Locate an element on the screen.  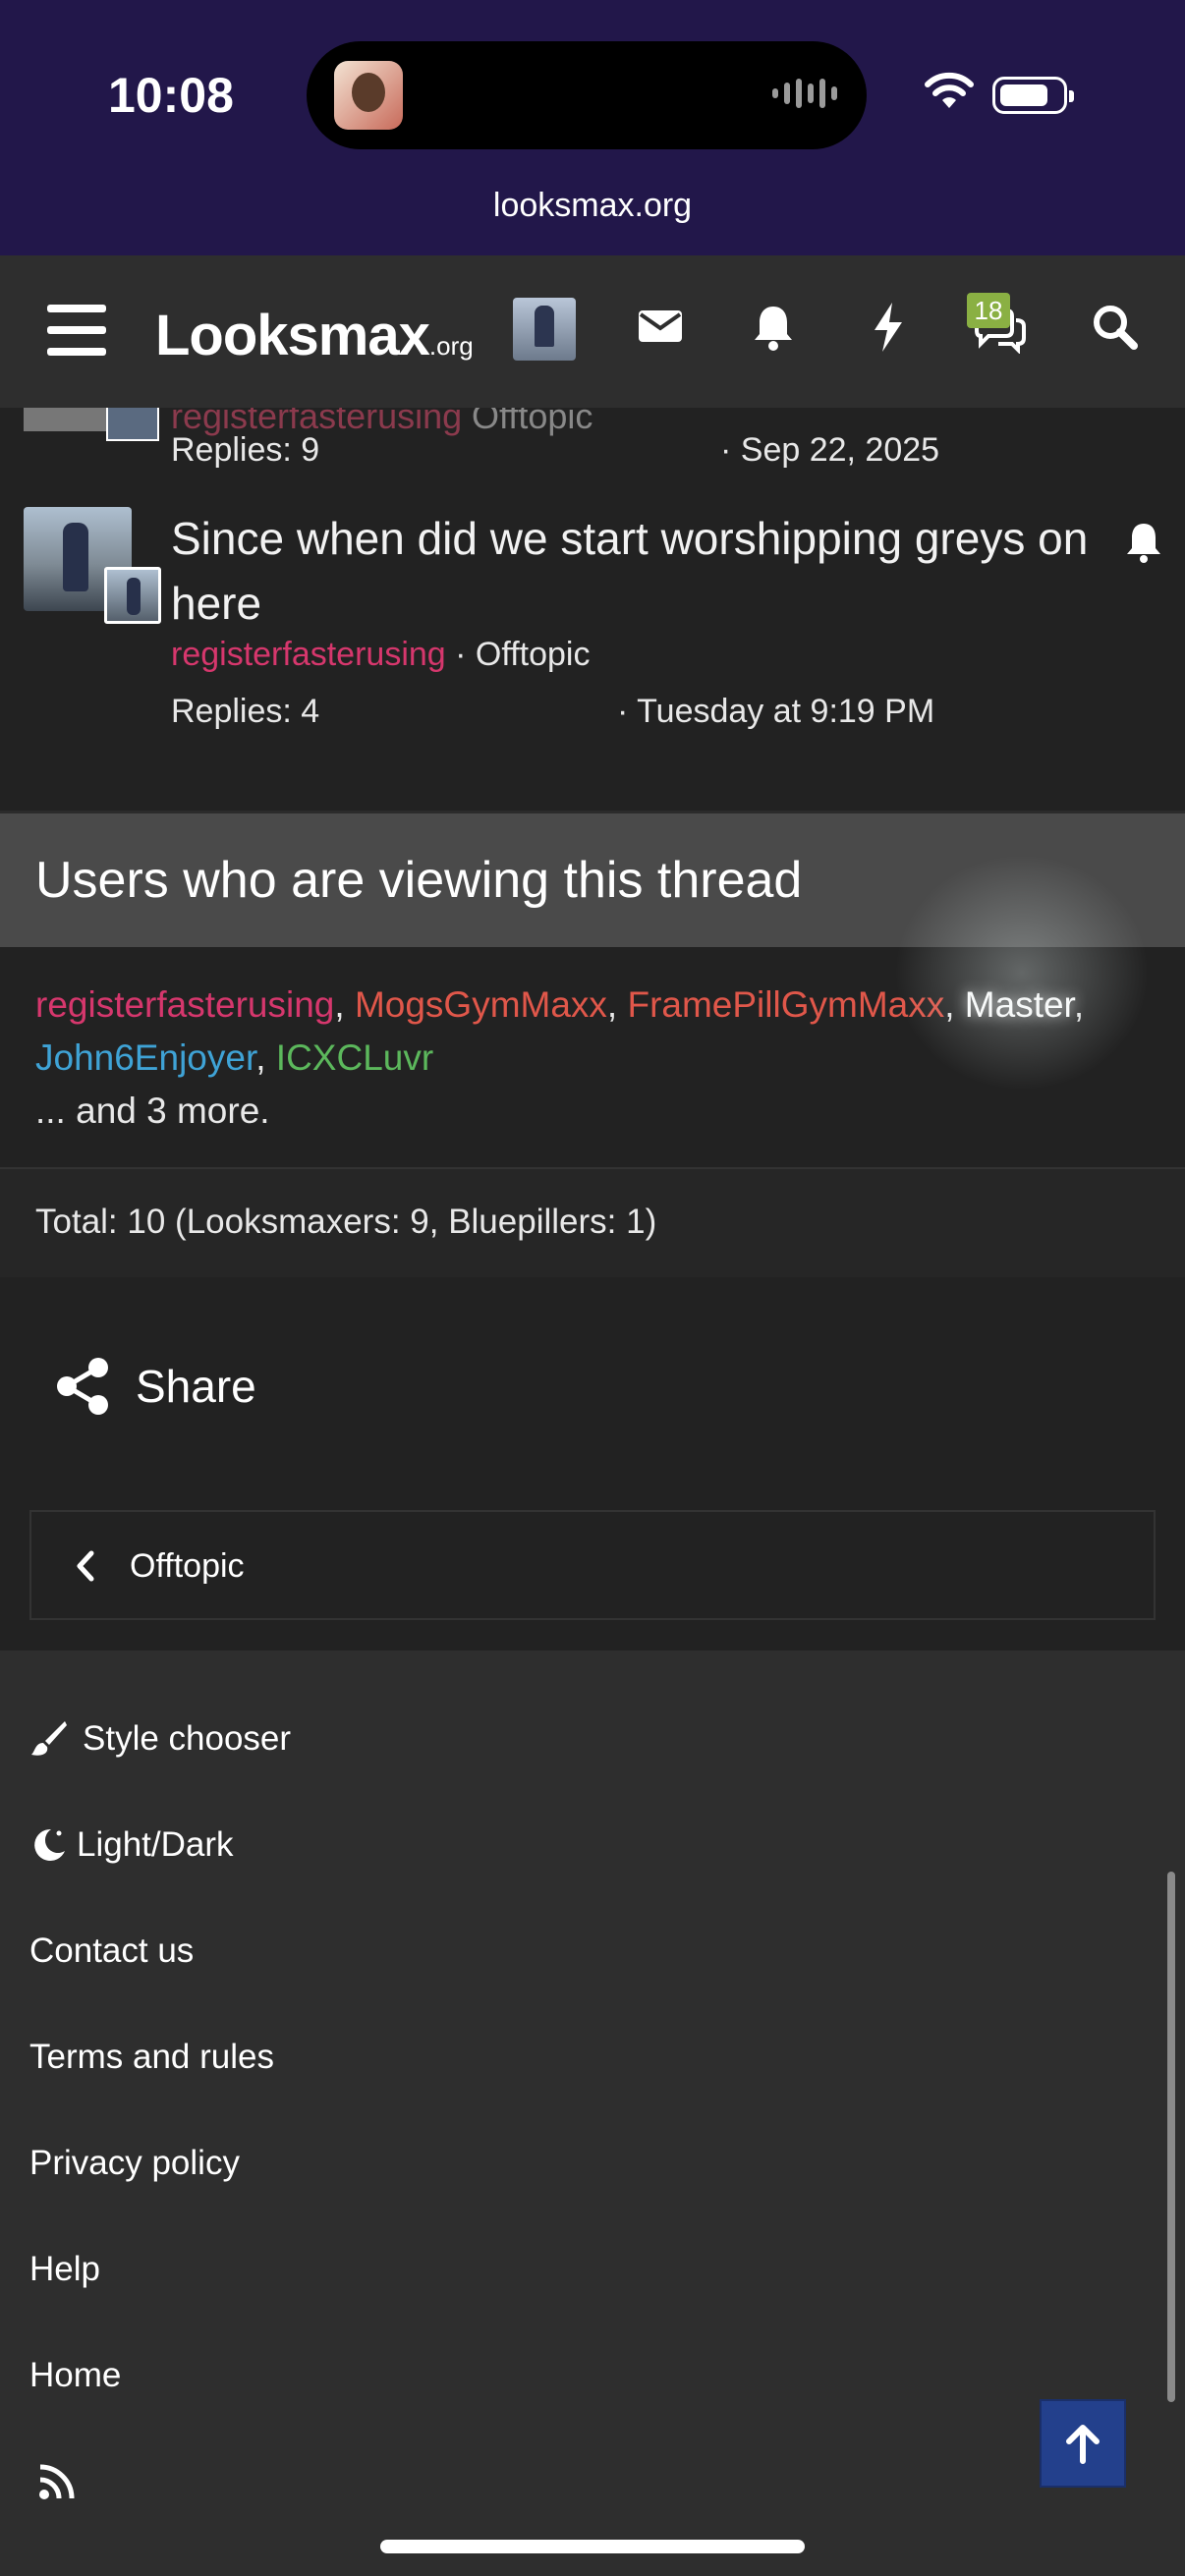
arrow-up-icon is located at coordinates (1083, 2444).